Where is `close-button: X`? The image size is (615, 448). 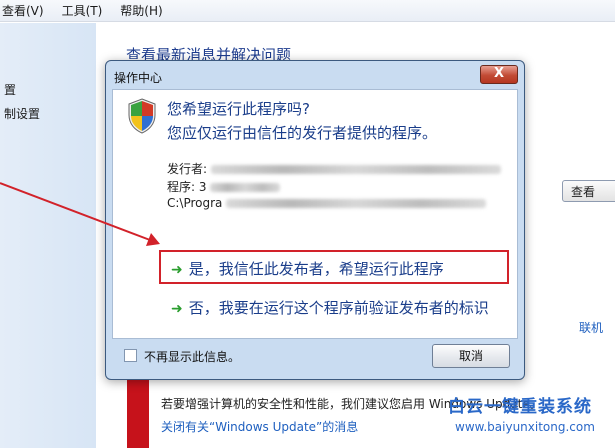 close-button: X is located at coordinates (499, 74).